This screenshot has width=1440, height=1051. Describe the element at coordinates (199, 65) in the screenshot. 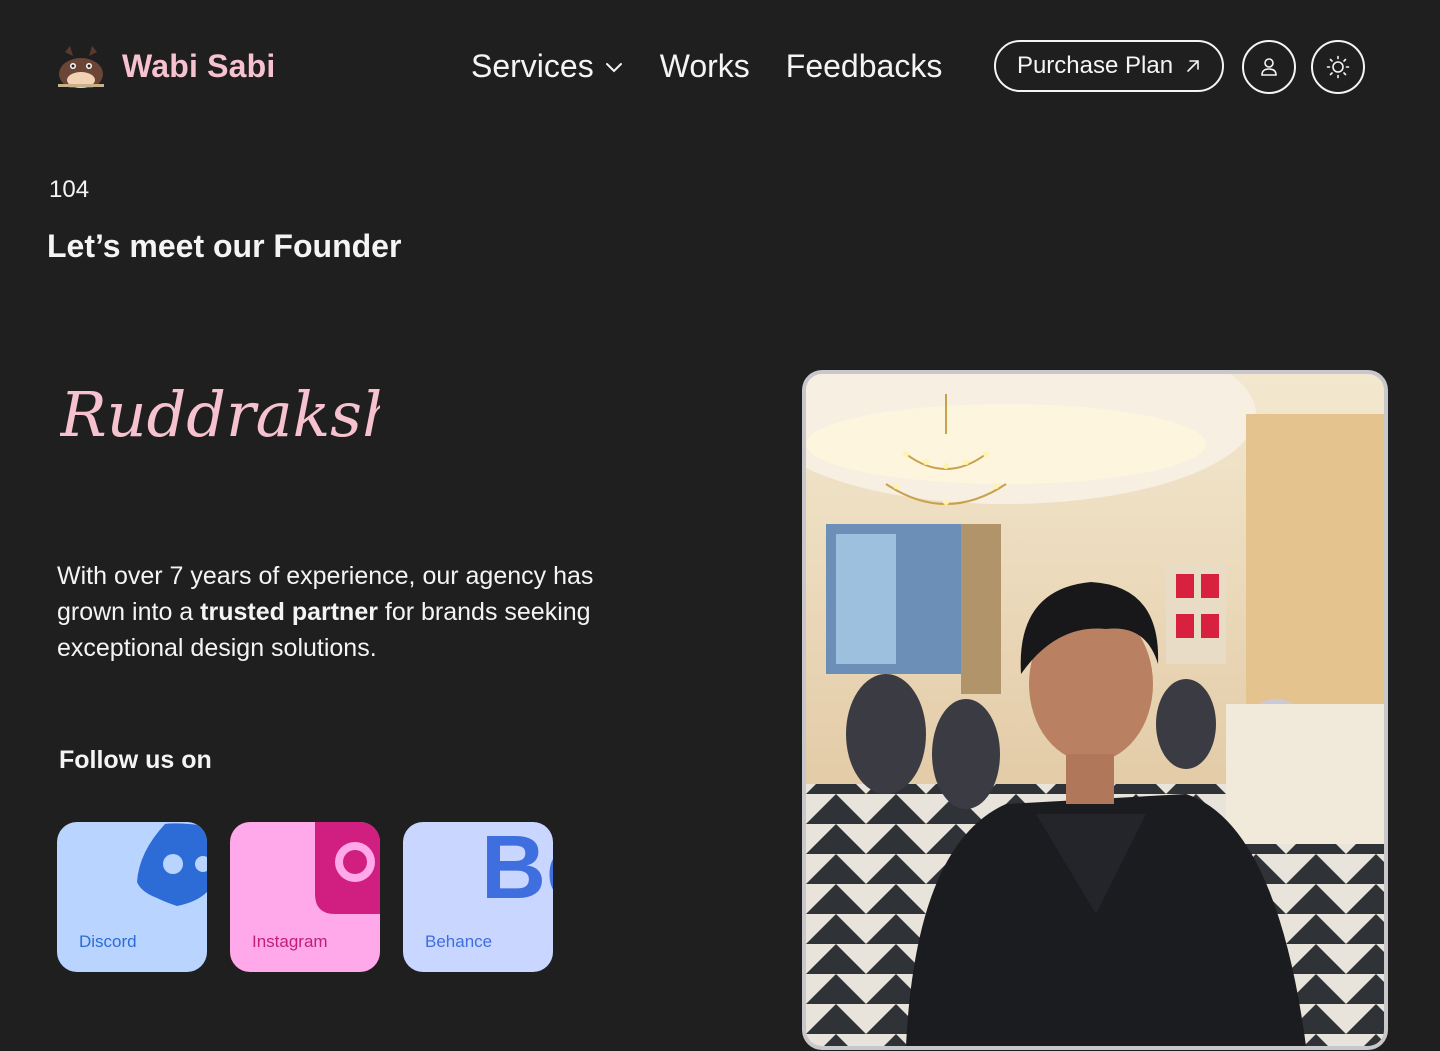

I see `brand-name: Wabi Sabi` at that location.